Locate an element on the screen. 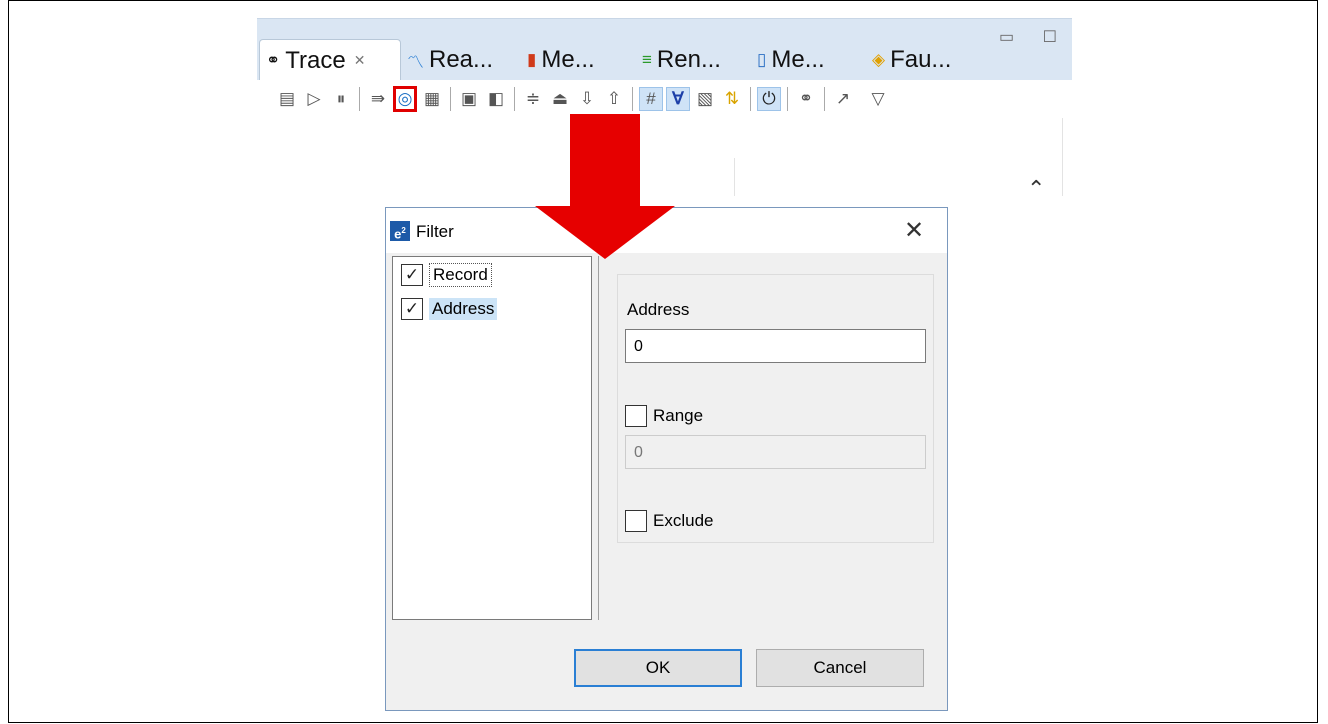 The image size is (1328, 724). view-menu-icon: ▽ is located at coordinates (878, 99).